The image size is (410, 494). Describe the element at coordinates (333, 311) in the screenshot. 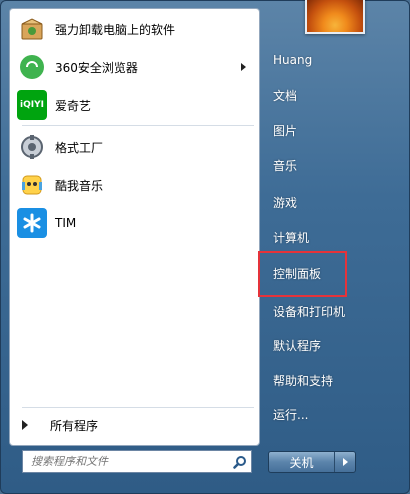

I see `right-item-devices-printers: 设备和打印机` at that location.